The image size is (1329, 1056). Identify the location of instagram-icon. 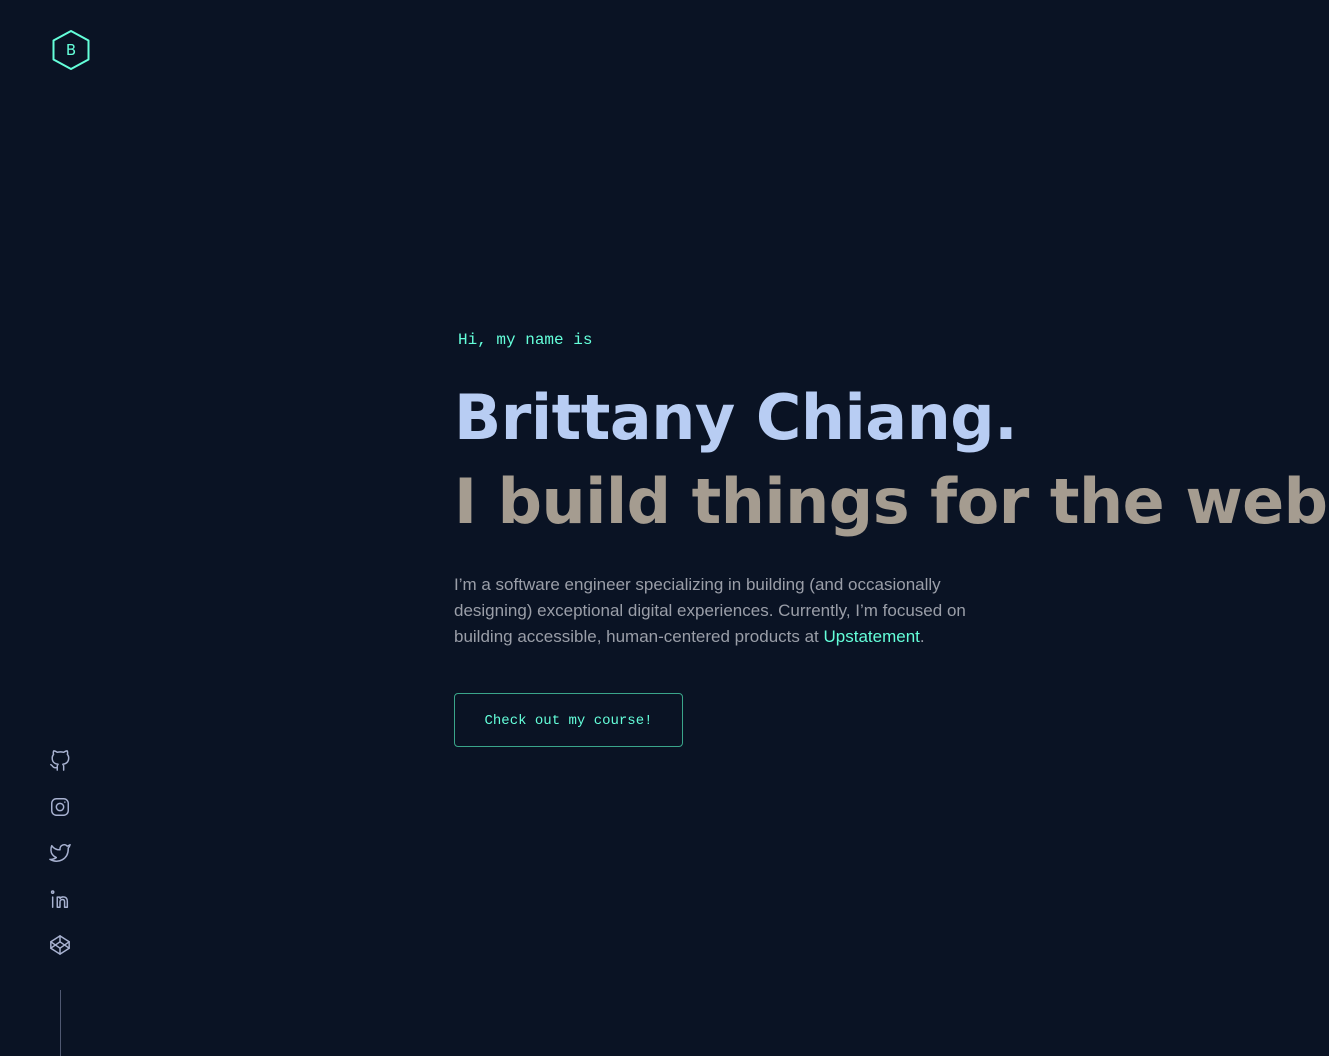
(60, 807).